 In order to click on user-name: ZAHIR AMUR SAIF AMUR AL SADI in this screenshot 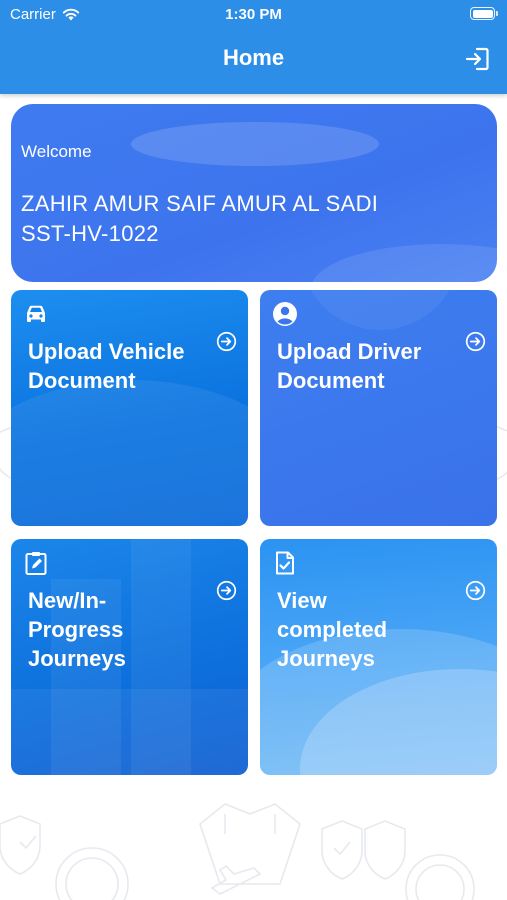, I will do `click(200, 203)`.